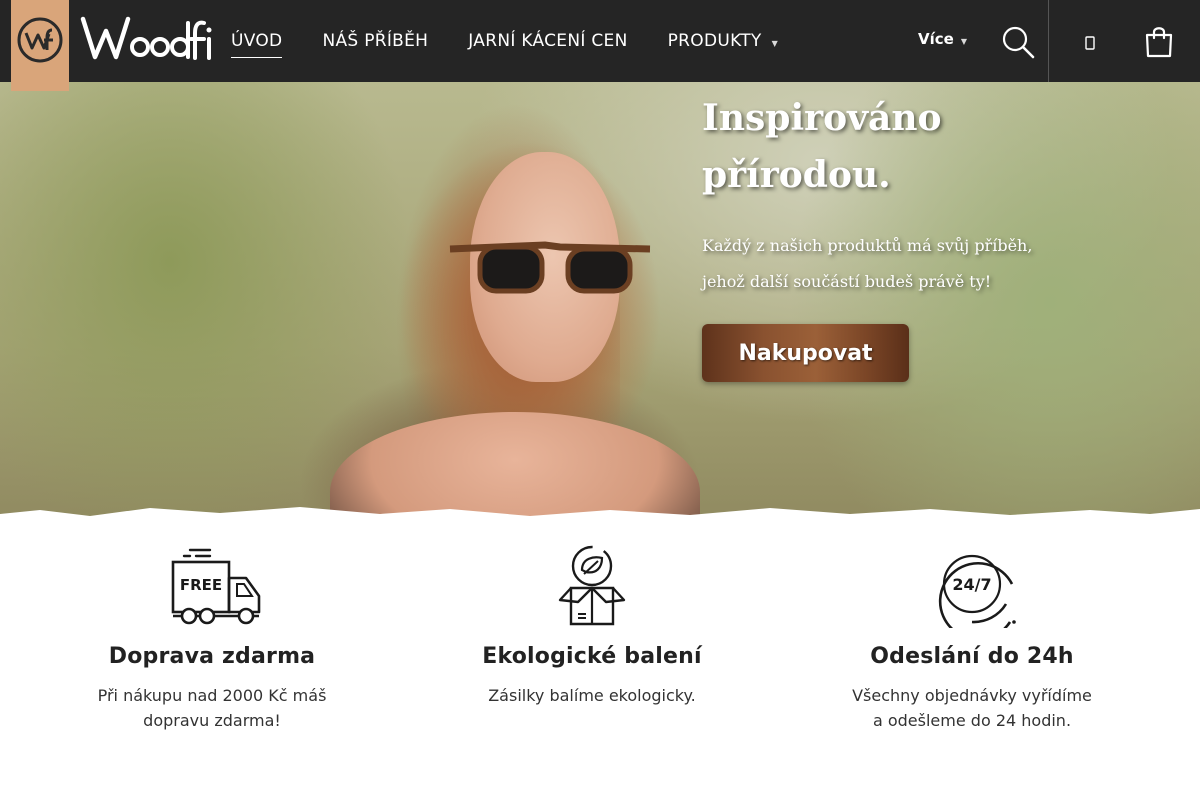 Image resolution: width=1200 pixels, height=800 pixels. Describe the element at coordinates (600, 514) in the screenshot. I see `torn-edge-divider` at that location.